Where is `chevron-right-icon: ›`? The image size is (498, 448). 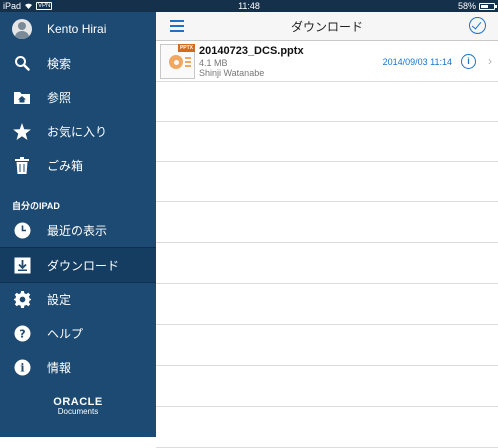 chevron-right-icon: › is located at coordinates (490, 61).